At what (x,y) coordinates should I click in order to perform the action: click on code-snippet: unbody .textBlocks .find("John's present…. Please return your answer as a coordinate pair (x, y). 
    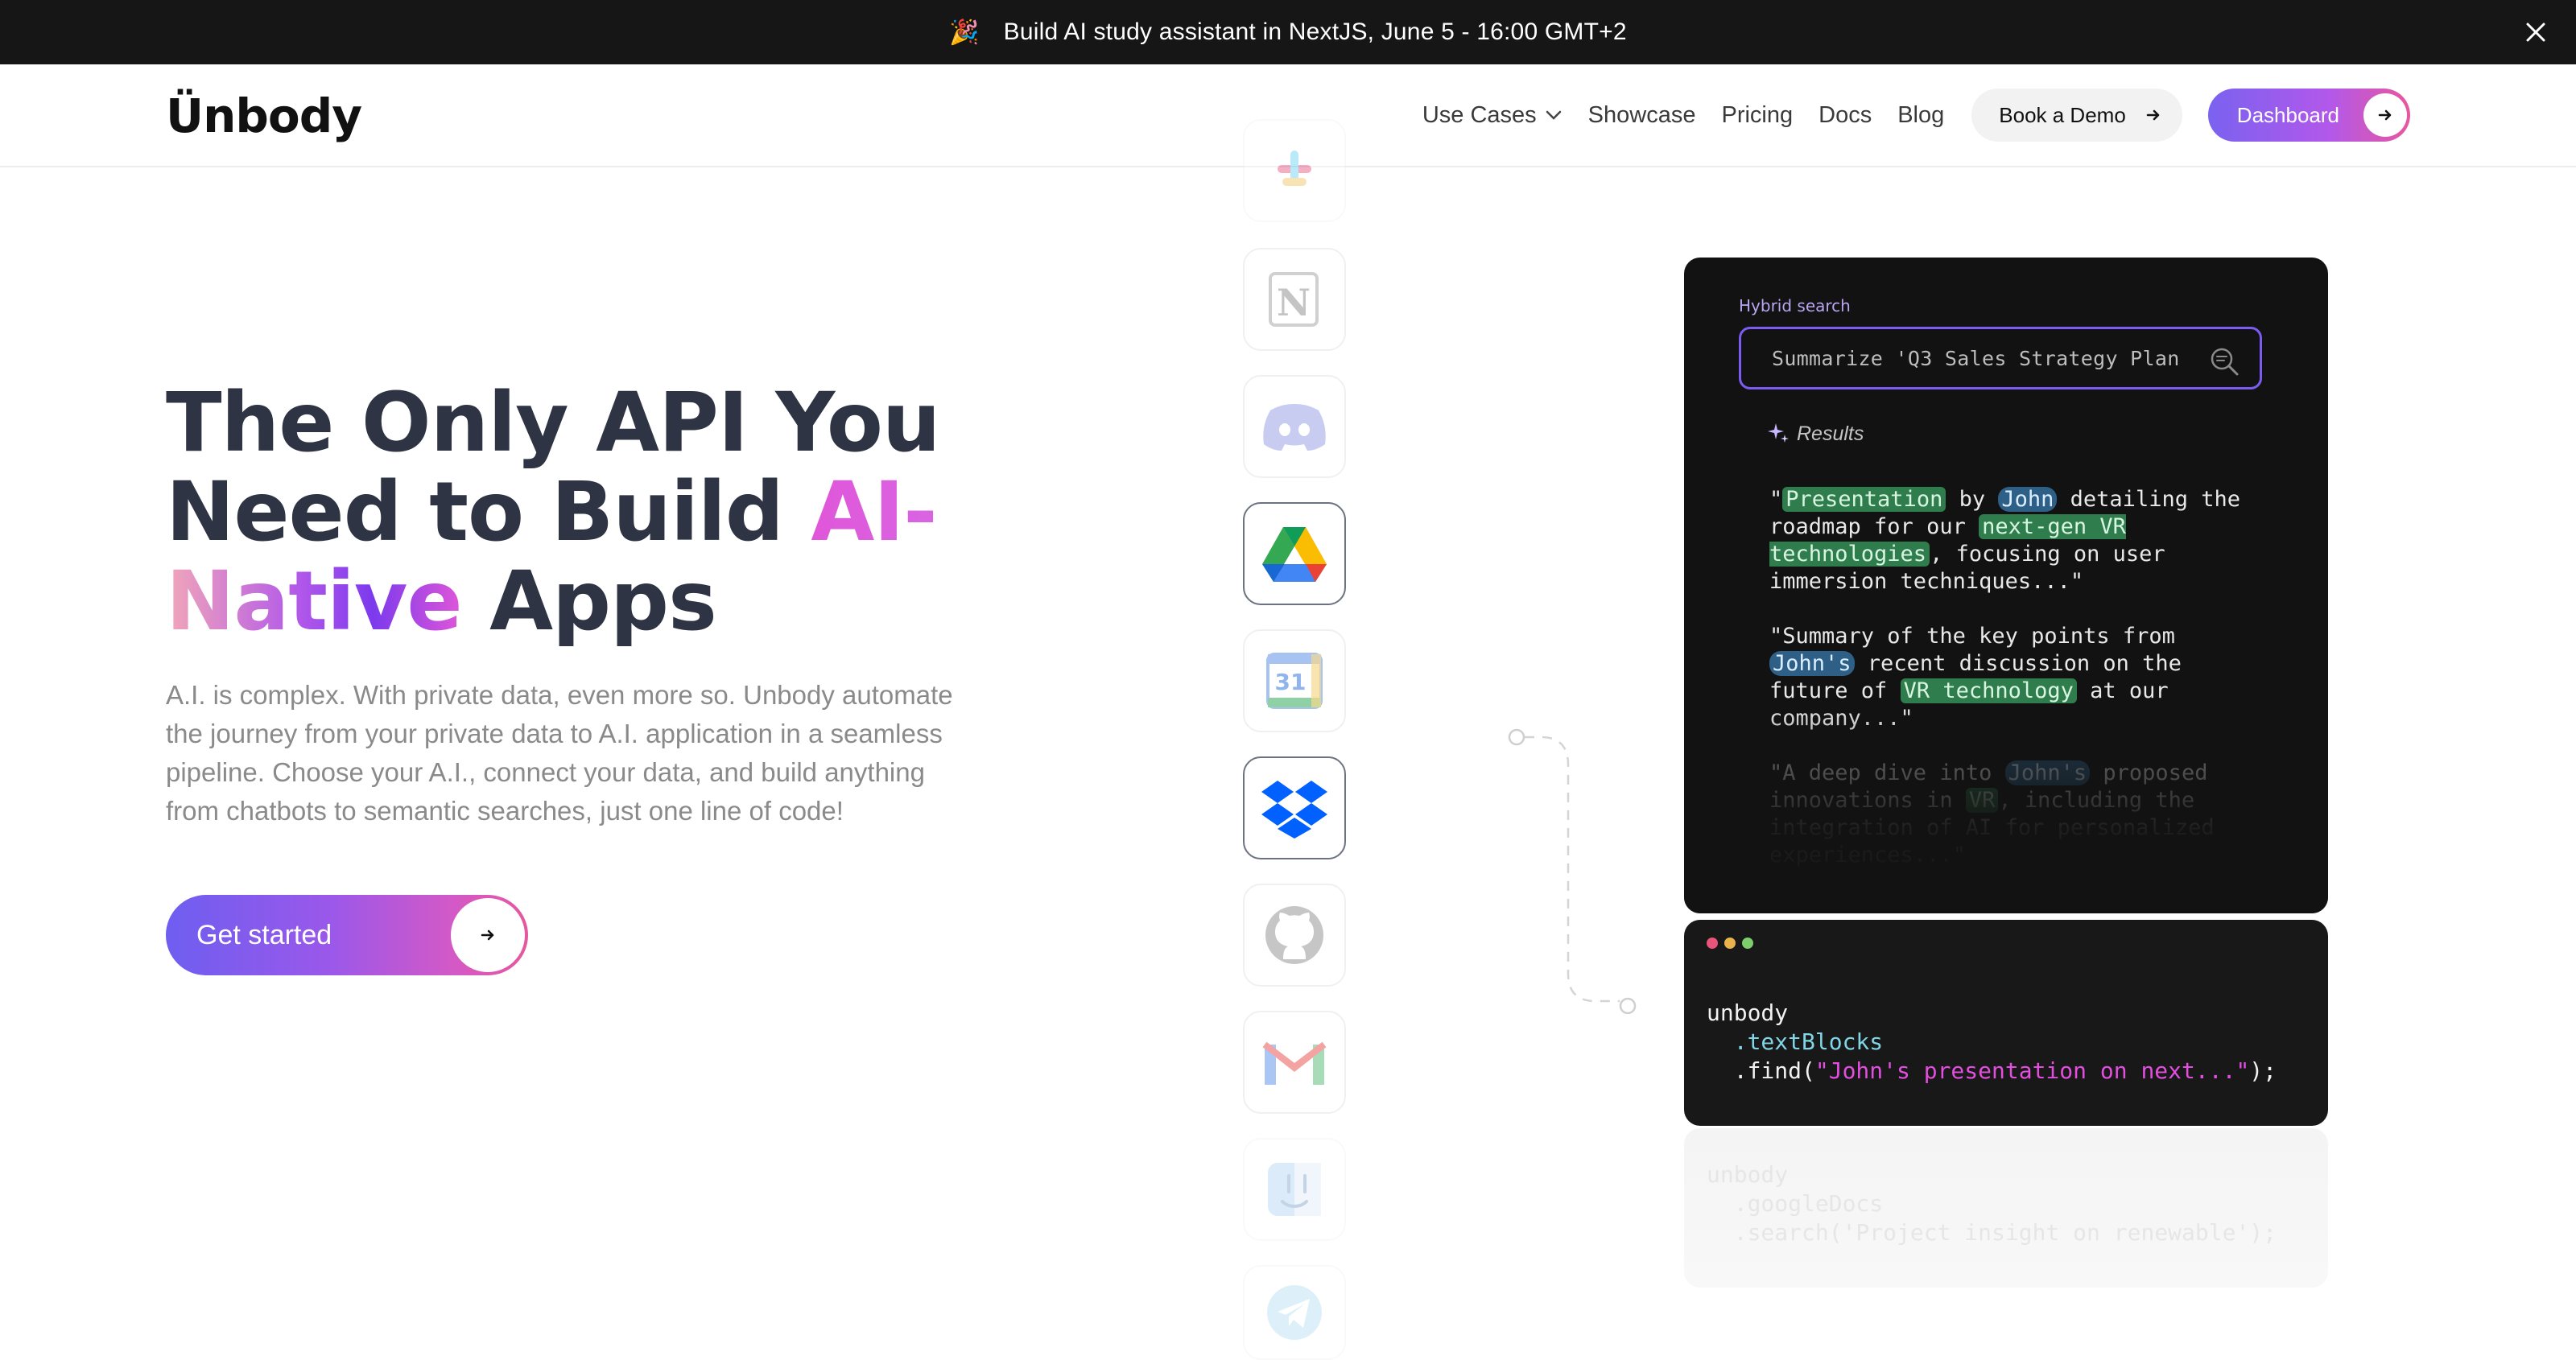
    Looking at the image, I should click on (1992, 1042).